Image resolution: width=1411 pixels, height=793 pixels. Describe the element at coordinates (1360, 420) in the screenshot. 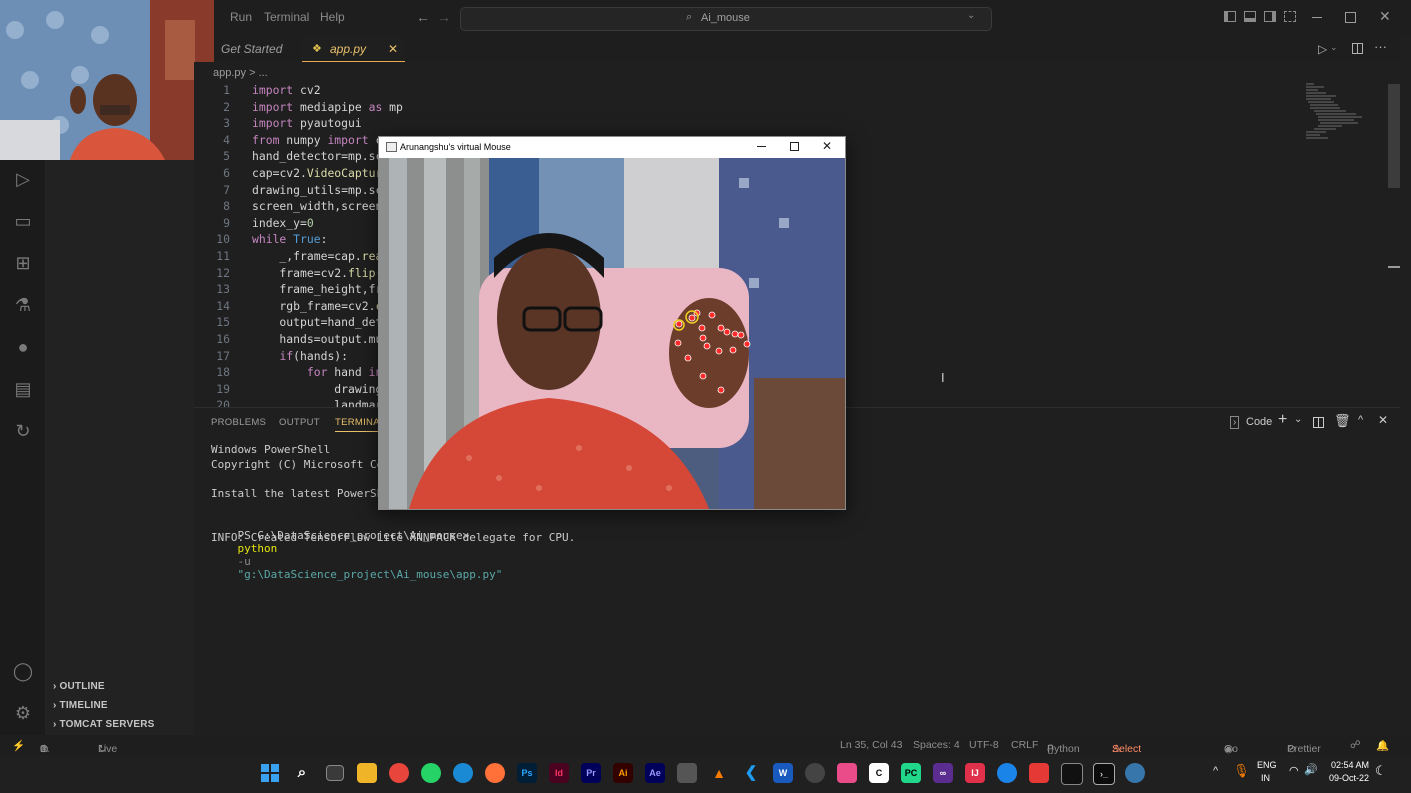

I see `maximize-panel-icon: ^` at that location.